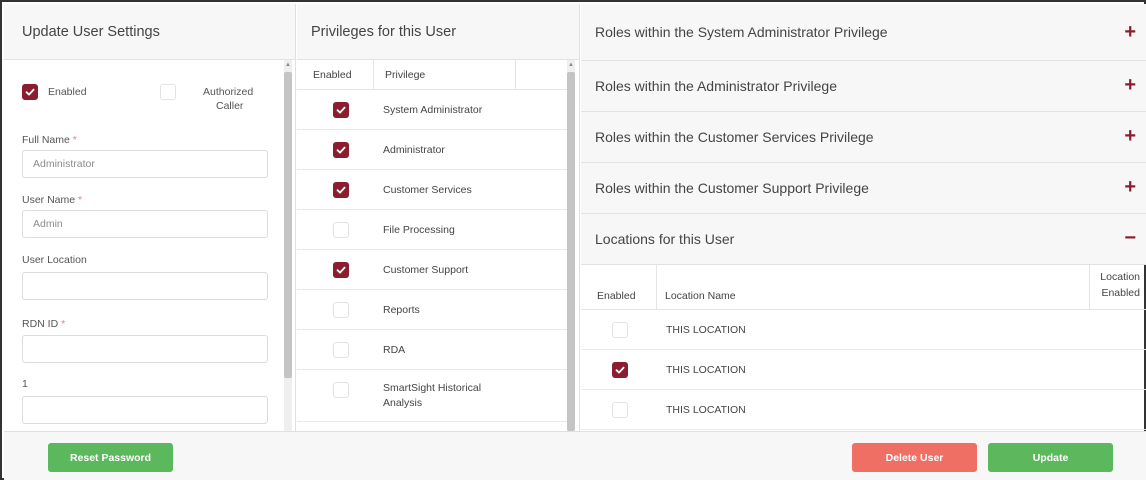  What do you see at coordinates (863, 287) in the screenshot?
I see `locations-table-header: Enabled Location Name Location Enabled` at bounding box center [863, 287].